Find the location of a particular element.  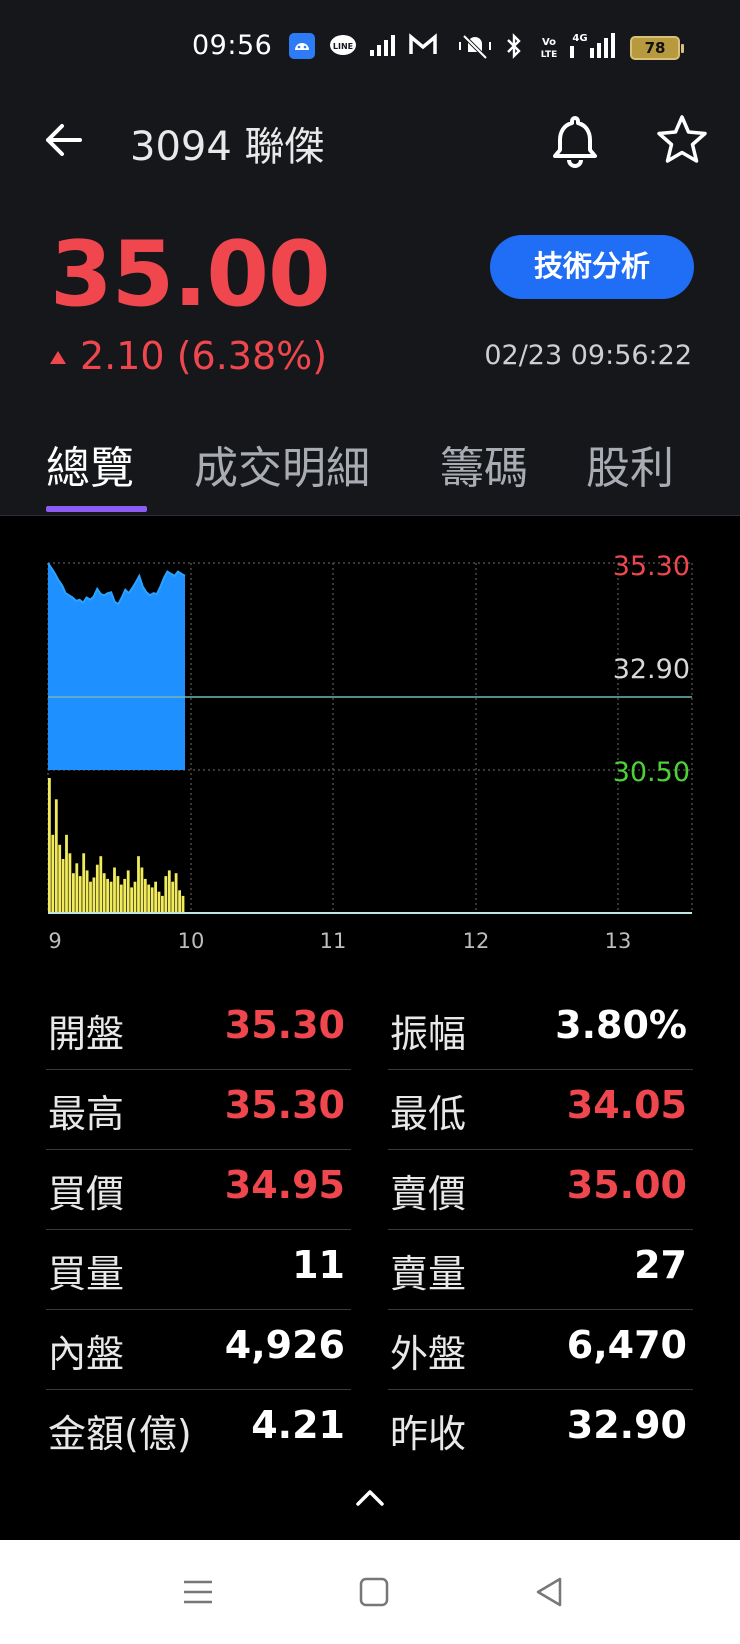

up-arrow-icon is located at coordinates (58, 357).